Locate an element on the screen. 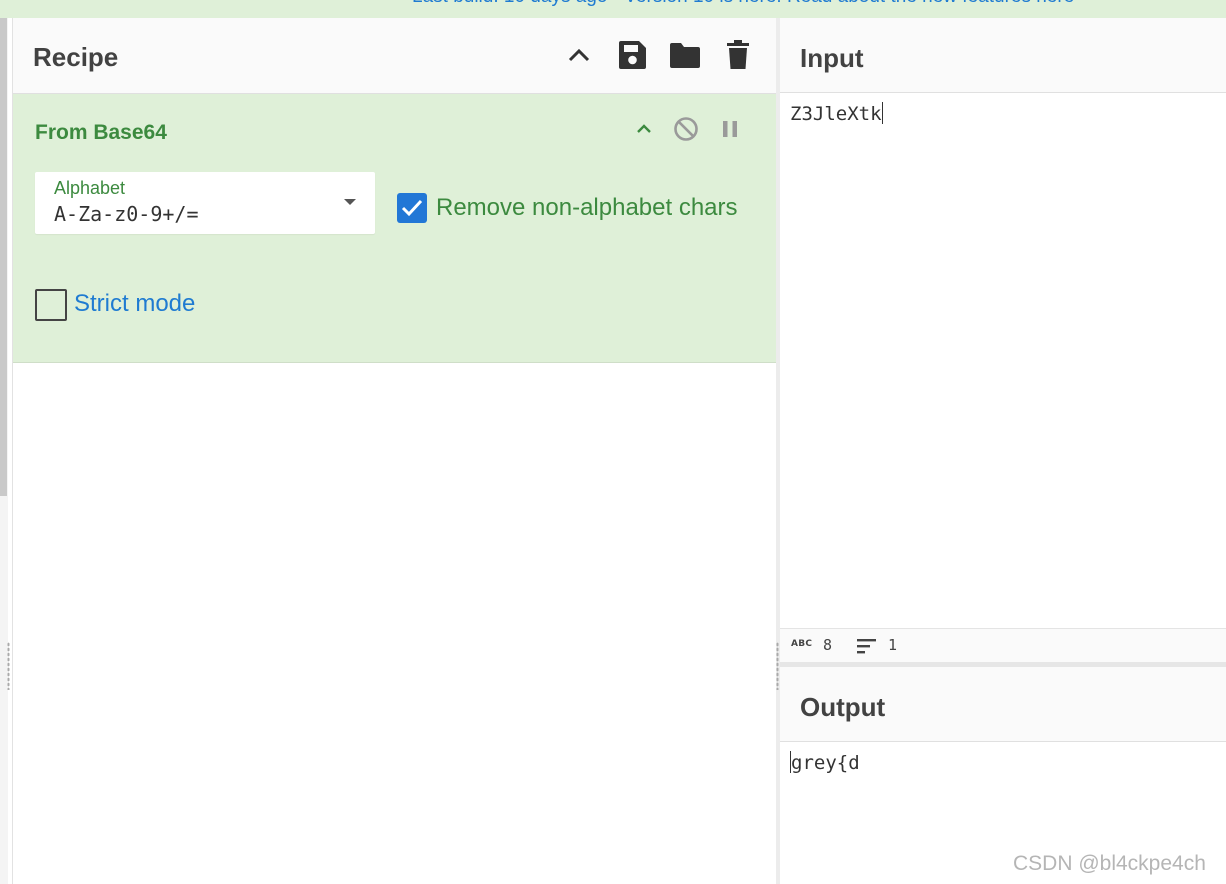  caret-down-icon is located at coordinates (350, 202).